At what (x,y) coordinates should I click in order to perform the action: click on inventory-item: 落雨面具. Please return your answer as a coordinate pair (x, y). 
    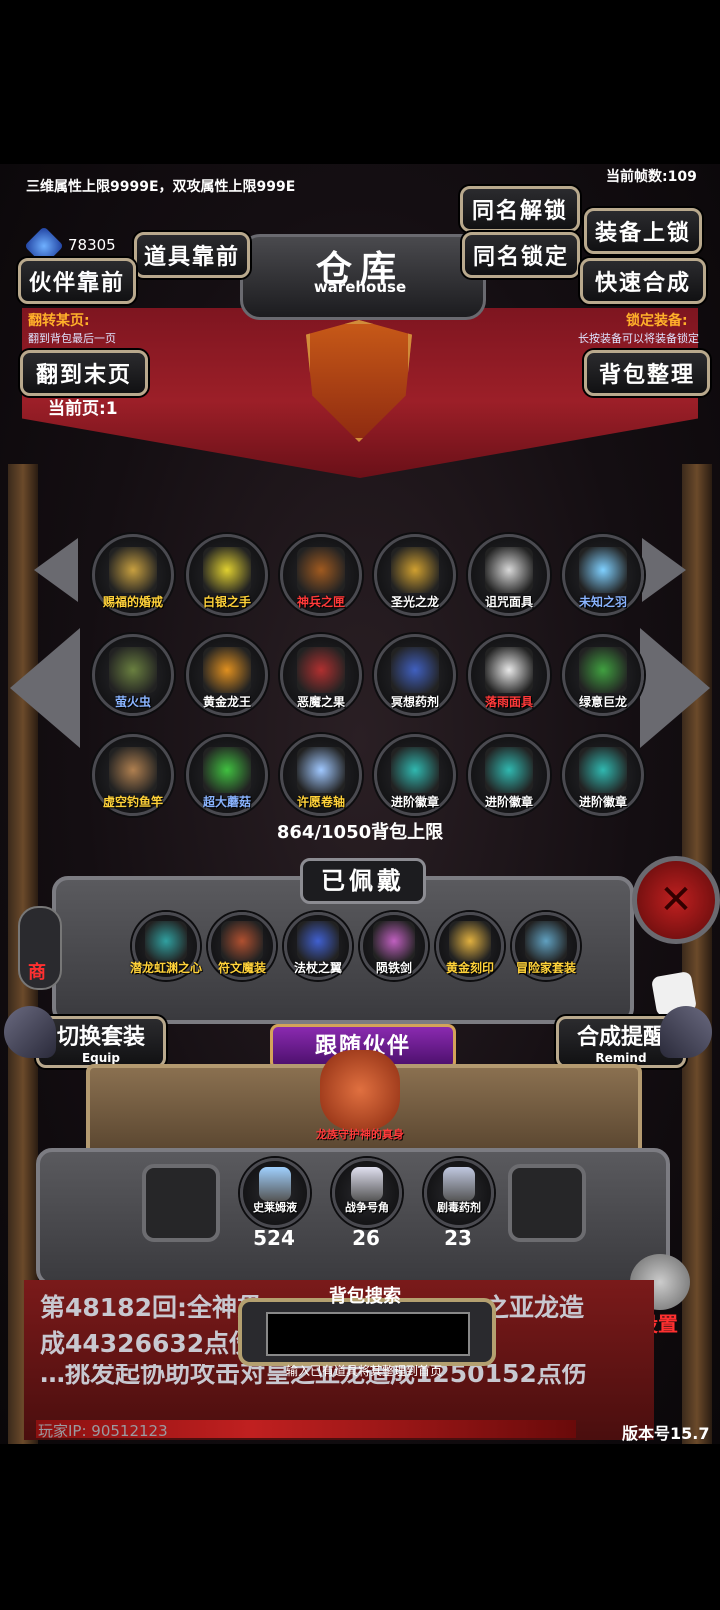
    Looking at the image, I should click on (509, 675).